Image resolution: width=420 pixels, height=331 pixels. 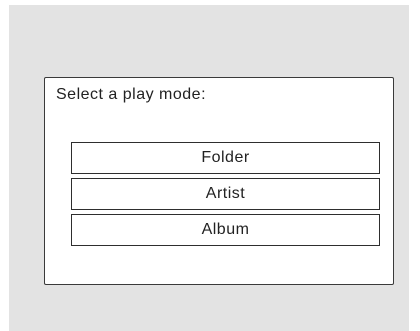 I want to click on option-album-button: Album, so click(x=225, y=230).